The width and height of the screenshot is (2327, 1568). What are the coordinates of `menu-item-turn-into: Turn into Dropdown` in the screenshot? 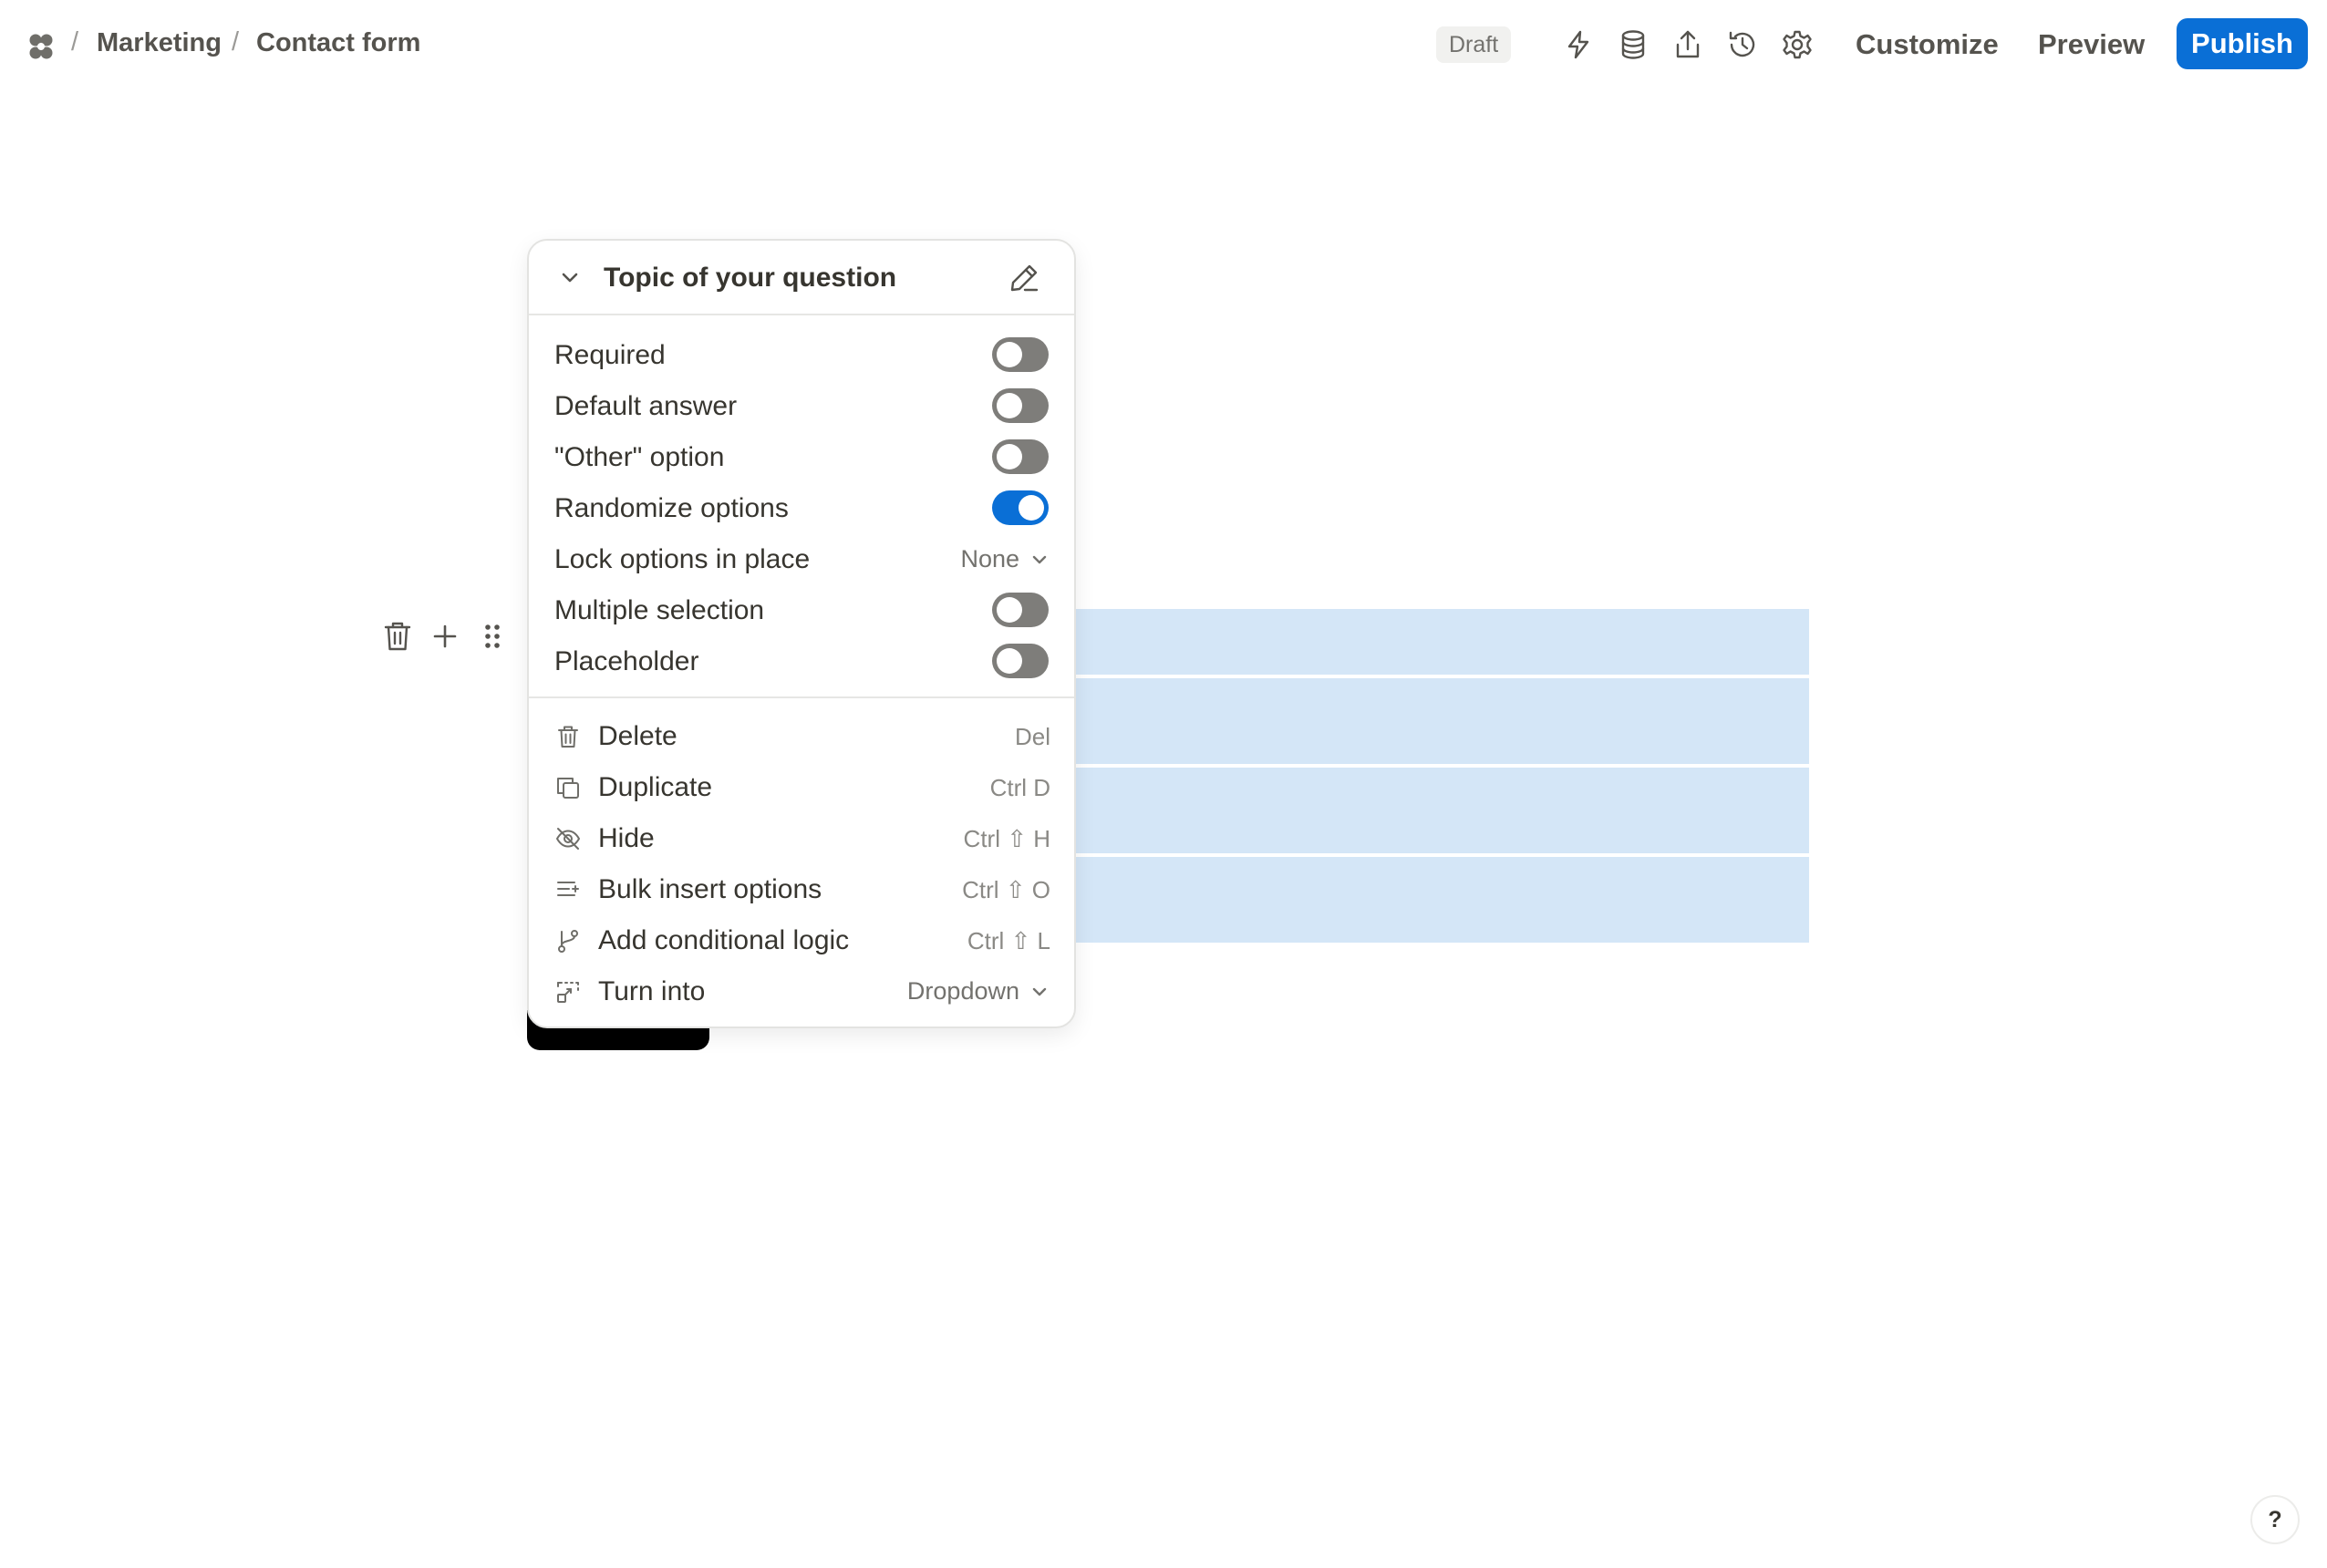 It's located at (801, 991).